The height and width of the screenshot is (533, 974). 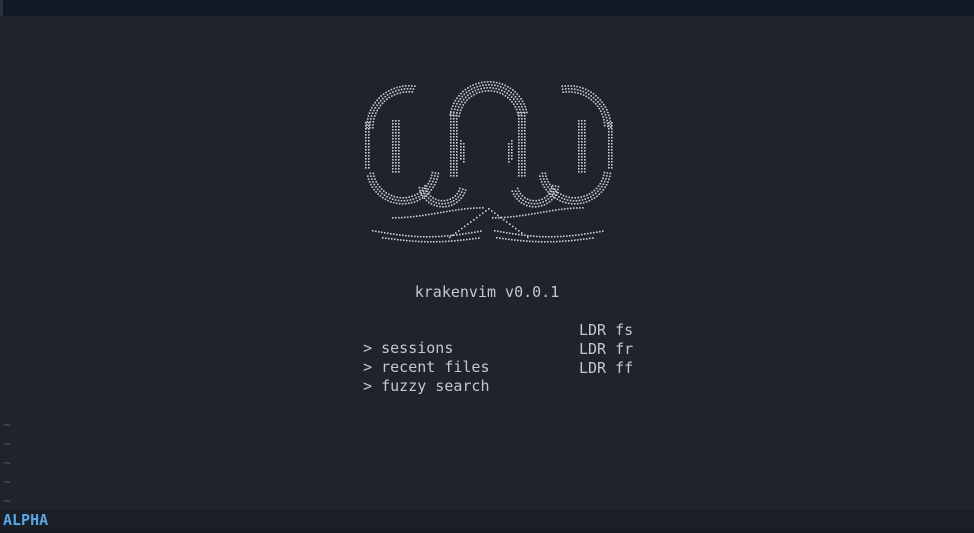 What do you see at coordinates (495, 339) in the screenshot?
I see `sessions-button: > sessions LDR fs` at bounding box center [495, 339].